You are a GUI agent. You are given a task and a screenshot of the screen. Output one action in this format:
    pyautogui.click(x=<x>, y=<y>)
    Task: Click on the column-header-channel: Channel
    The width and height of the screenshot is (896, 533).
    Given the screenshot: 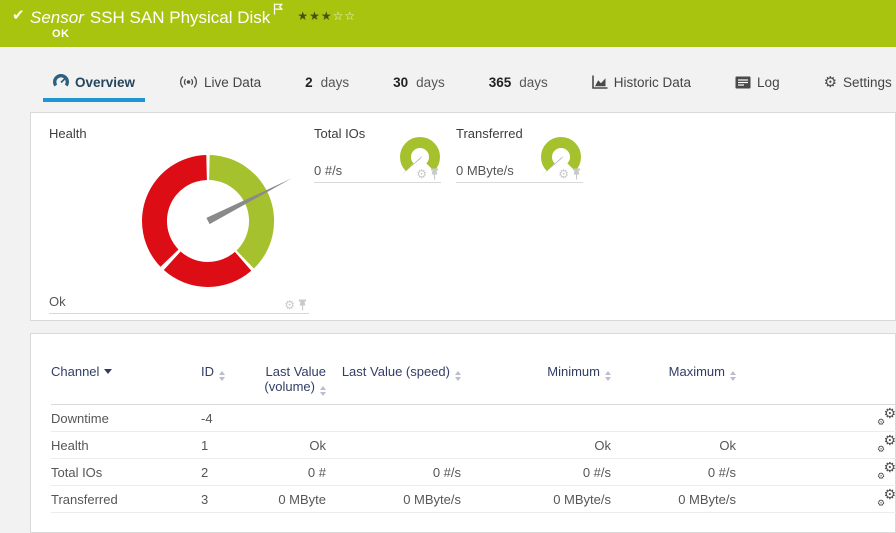 What is the action you would take?
    pyautogui.click(x=126, y=384)
    